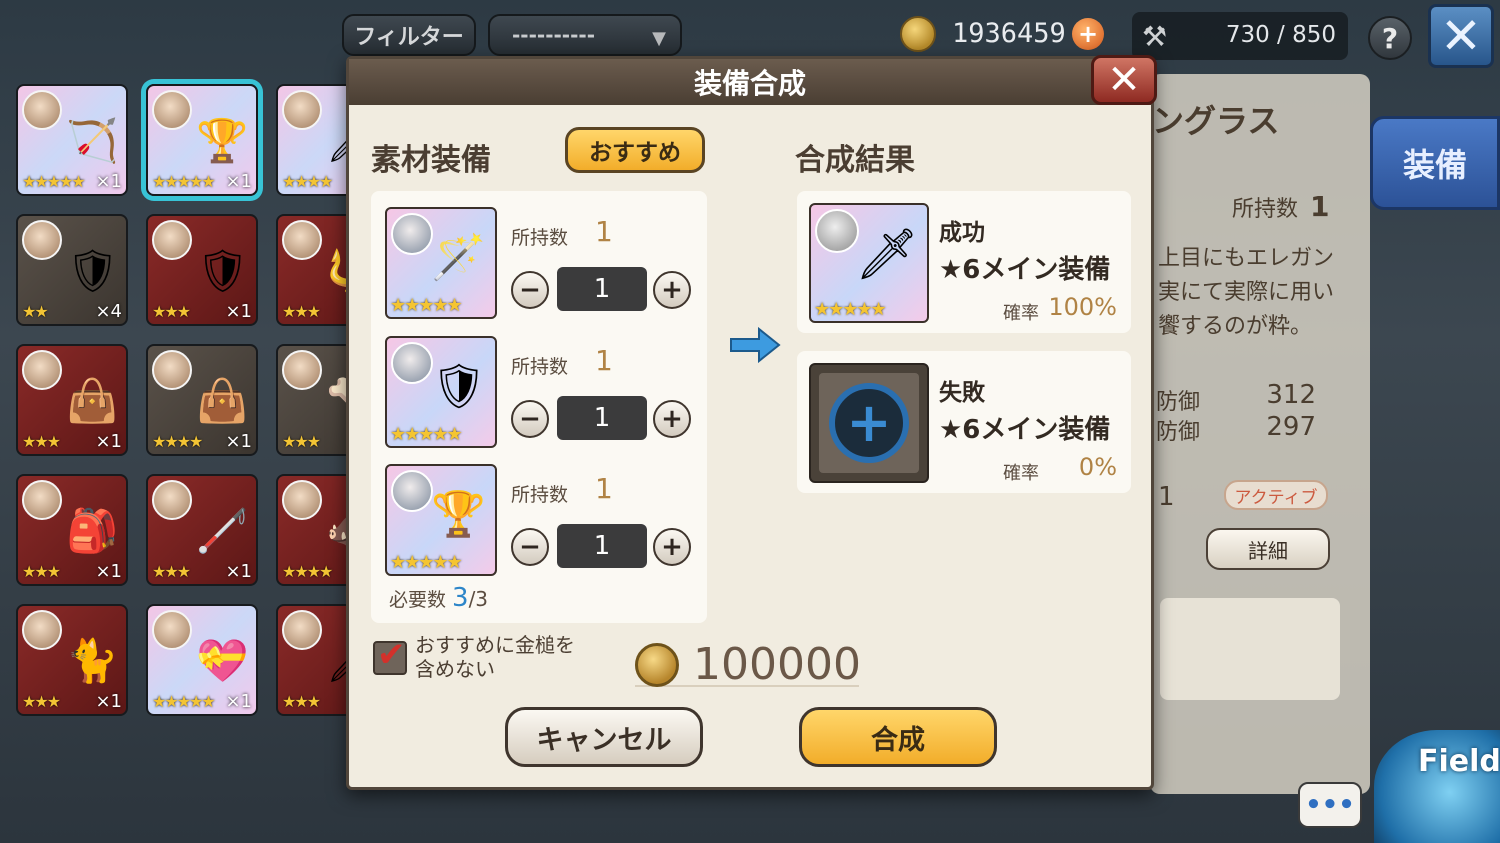 Image resolution: width=1500 pixels, height=843 pixels. What do you see at coordinates (755, 345) in the screenshot?
I see `arrow-right-icon` at bounding box center [755, 345].